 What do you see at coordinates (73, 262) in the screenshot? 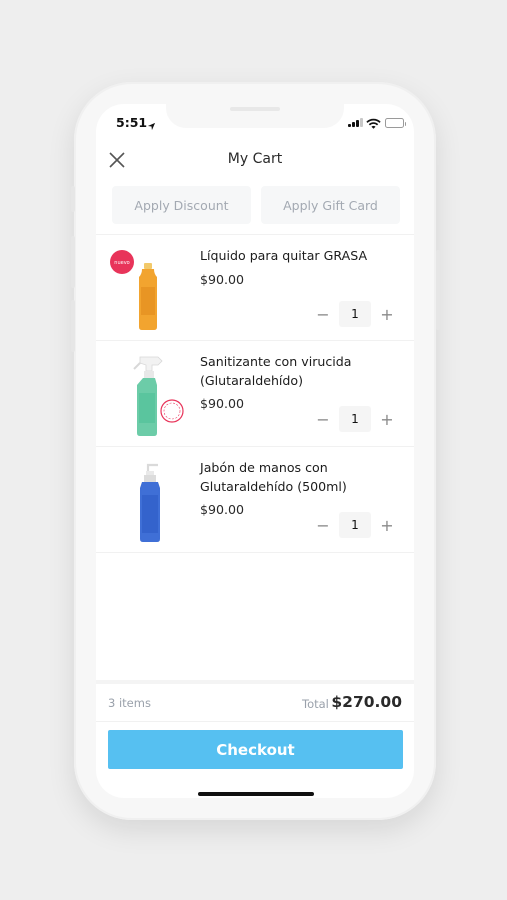
I see `phone-volume-up` at bounding box center [73, 262].